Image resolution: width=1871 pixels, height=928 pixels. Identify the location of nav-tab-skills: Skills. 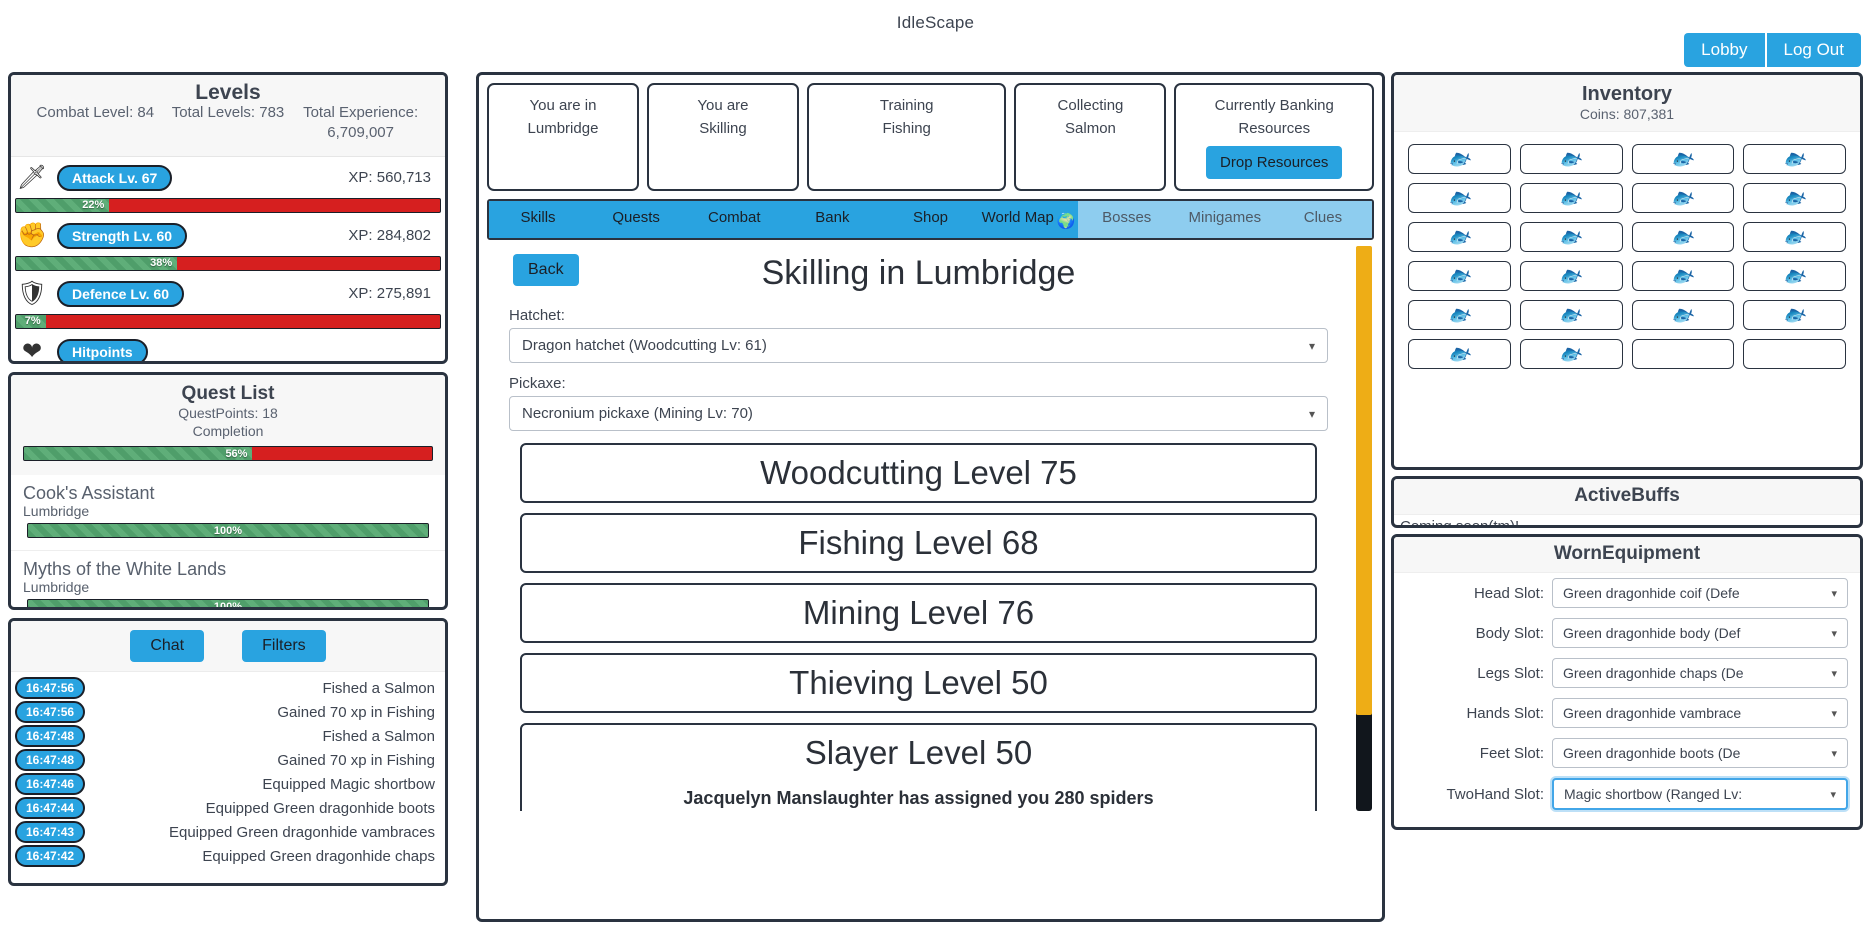
(538, 219).